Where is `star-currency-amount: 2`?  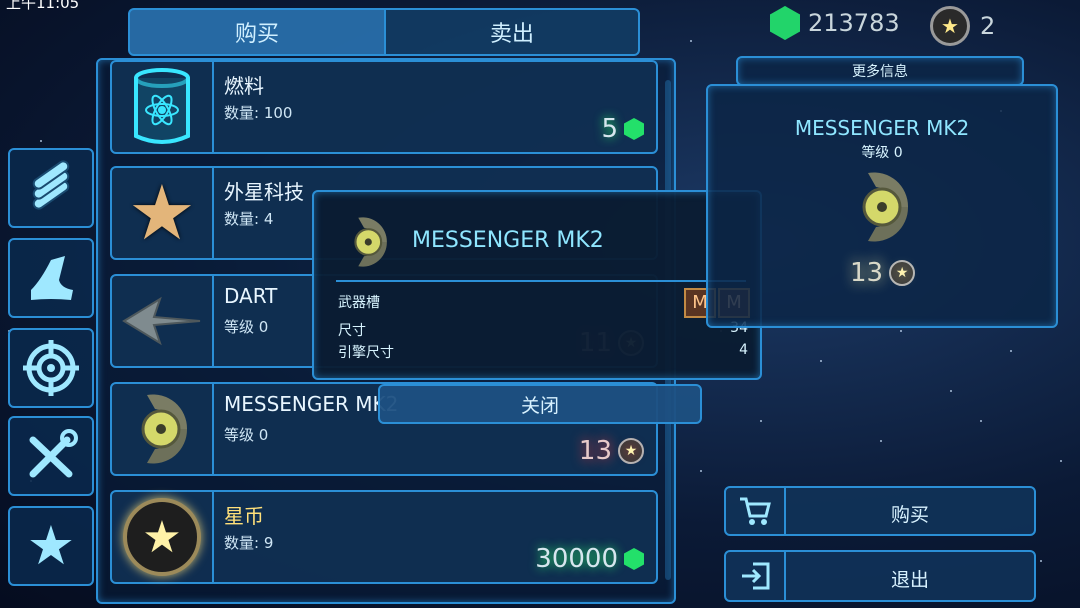
star-currency-amount: 2 is located at coordinates (988, 26).